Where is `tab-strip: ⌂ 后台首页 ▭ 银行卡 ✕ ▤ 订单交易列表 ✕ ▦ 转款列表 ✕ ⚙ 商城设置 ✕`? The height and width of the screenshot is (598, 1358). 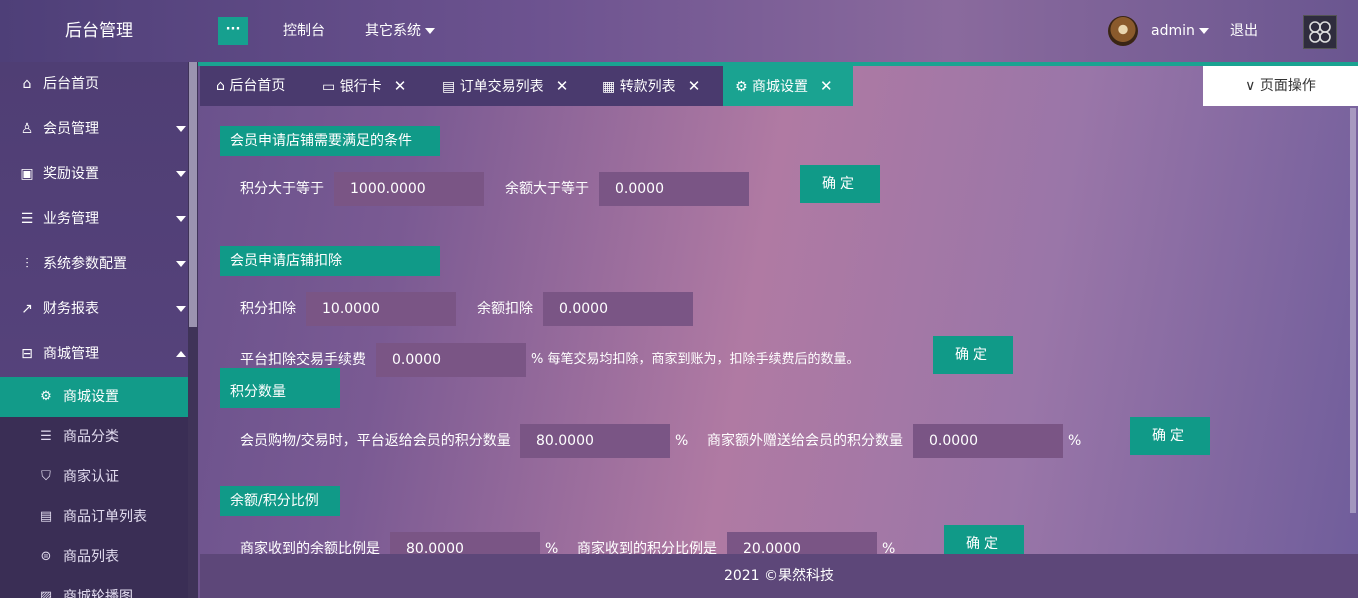
tab-strip: ⌂ 后台首页 ▭ 银行卡 ✕ ▤ 订单交易列表 ✕ ▦ 转款列表 ✕ ⚙ 商城设置 ✕ is located at coordinates (526, 86).